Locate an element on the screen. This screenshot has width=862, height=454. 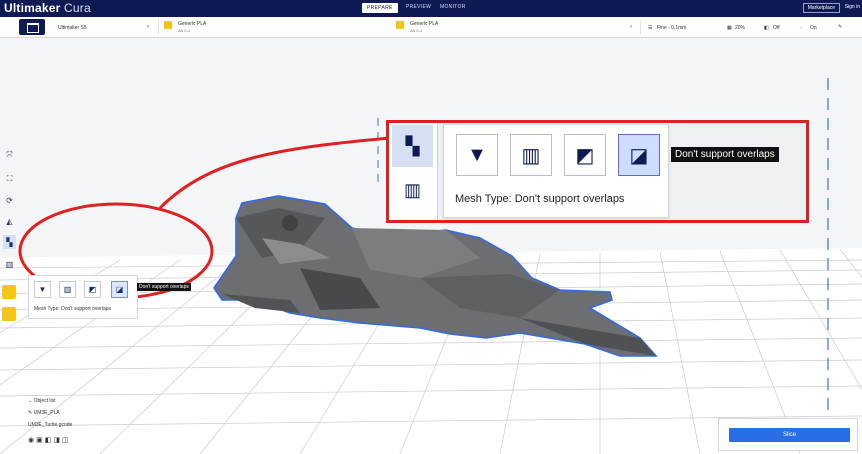
print-profile: Fine - 0.1mm is located at coordinates (671, 28).